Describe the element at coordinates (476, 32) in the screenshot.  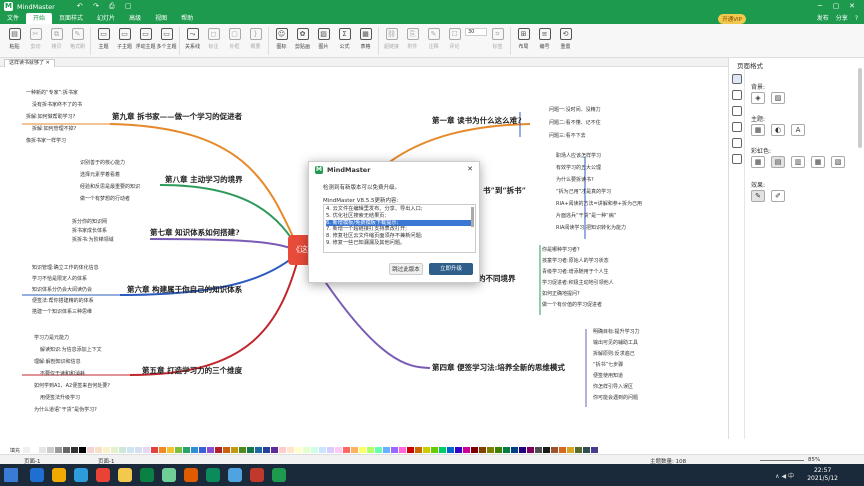
I see `font-size-box: 30` at that location.